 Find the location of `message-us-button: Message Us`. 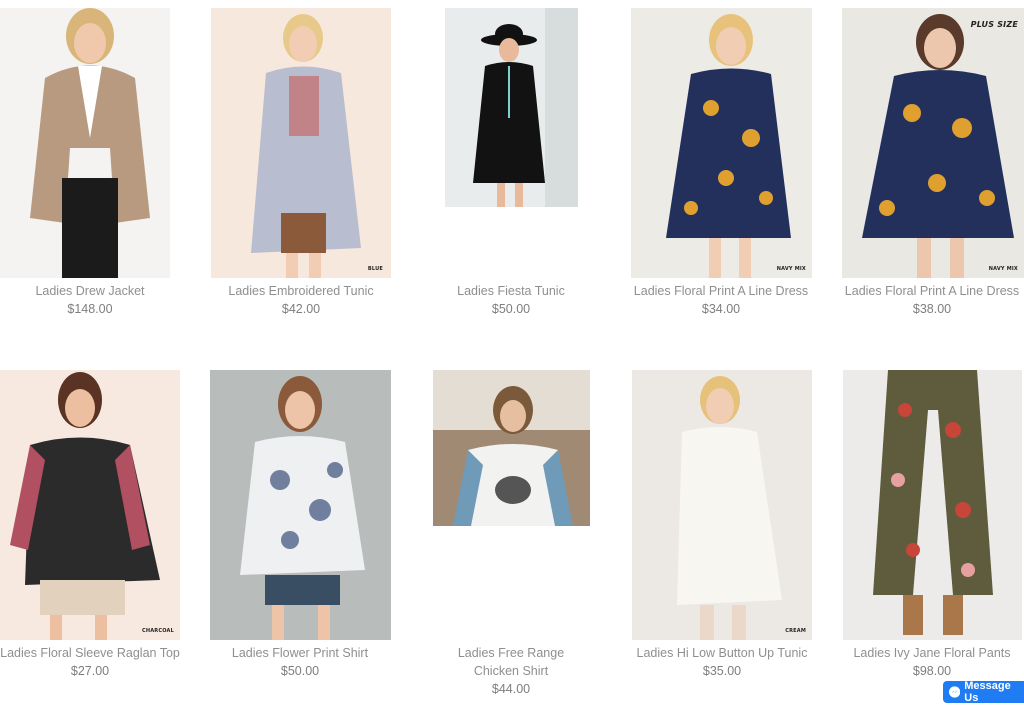

message-us-button: Message Us is located at coordinates (983, 692).